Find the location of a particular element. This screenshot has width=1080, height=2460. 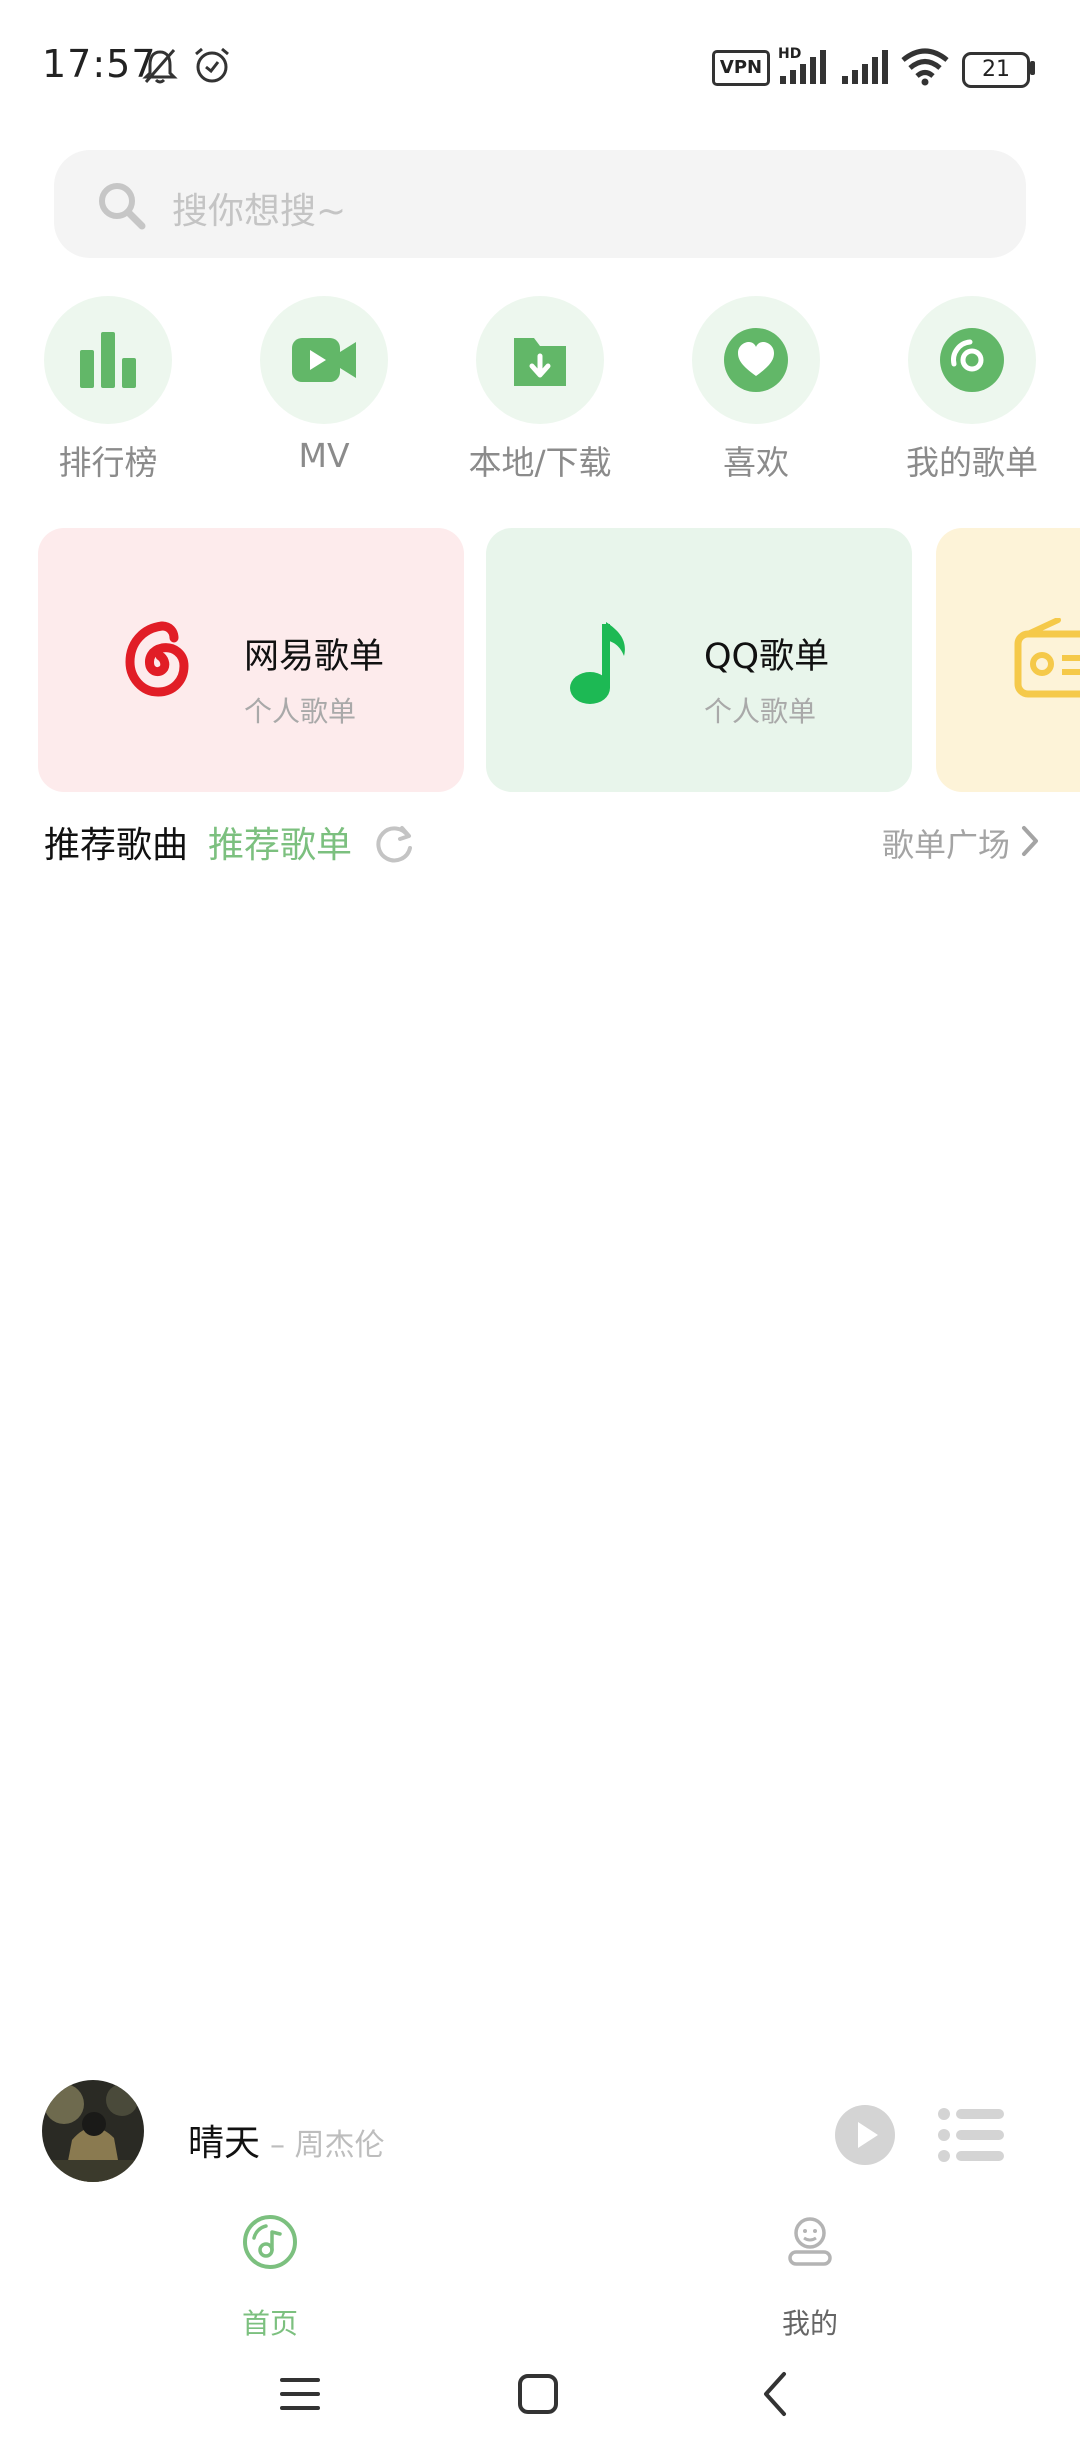

tab-recommended-playlists: 推荐歌单 is located at coordinates (280, 842).